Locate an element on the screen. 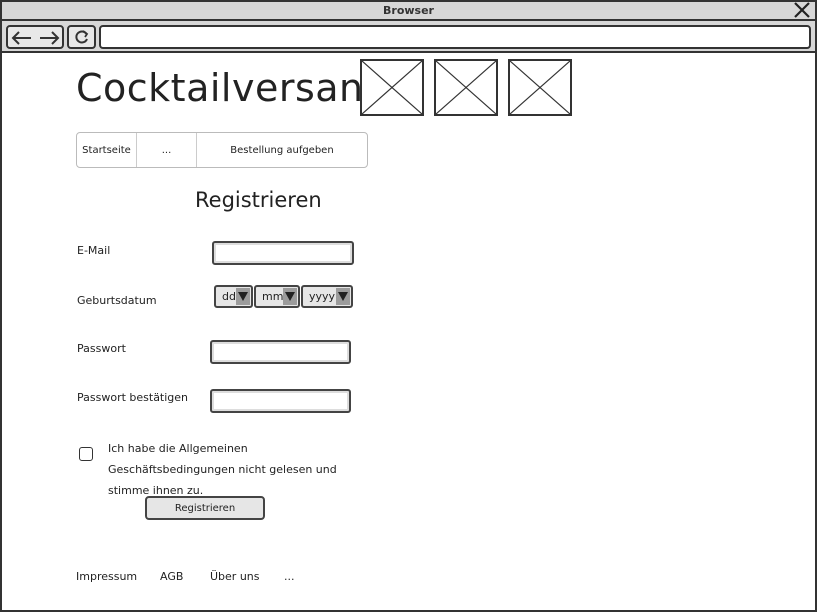 This screenshot has height=612, width=817. birthdate-year-value: yyyy is located at coordinates (322, 296).